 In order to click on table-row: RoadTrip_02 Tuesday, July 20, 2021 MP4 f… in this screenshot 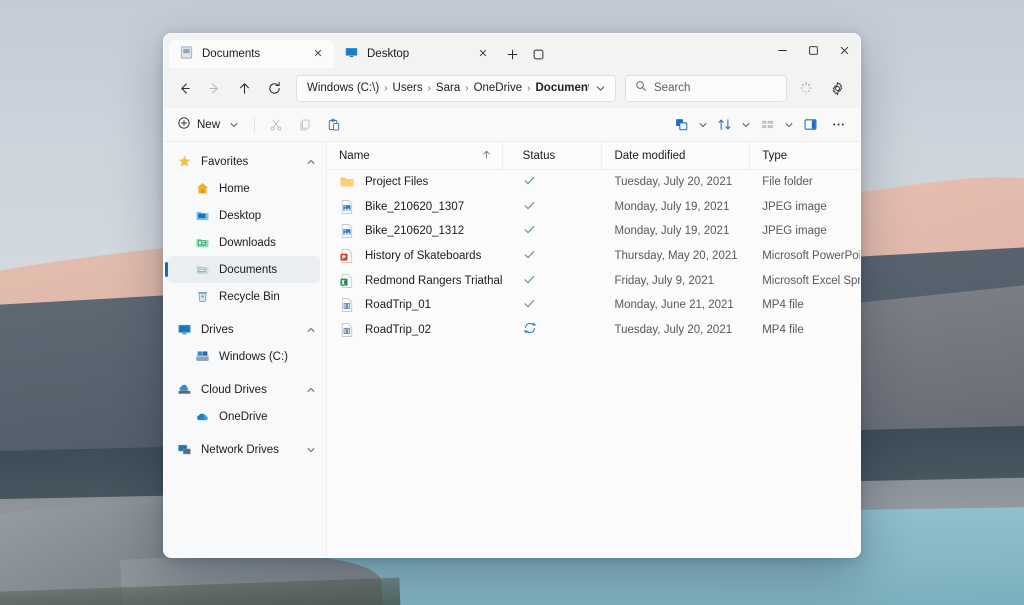, I will do `click(593, 330)`.